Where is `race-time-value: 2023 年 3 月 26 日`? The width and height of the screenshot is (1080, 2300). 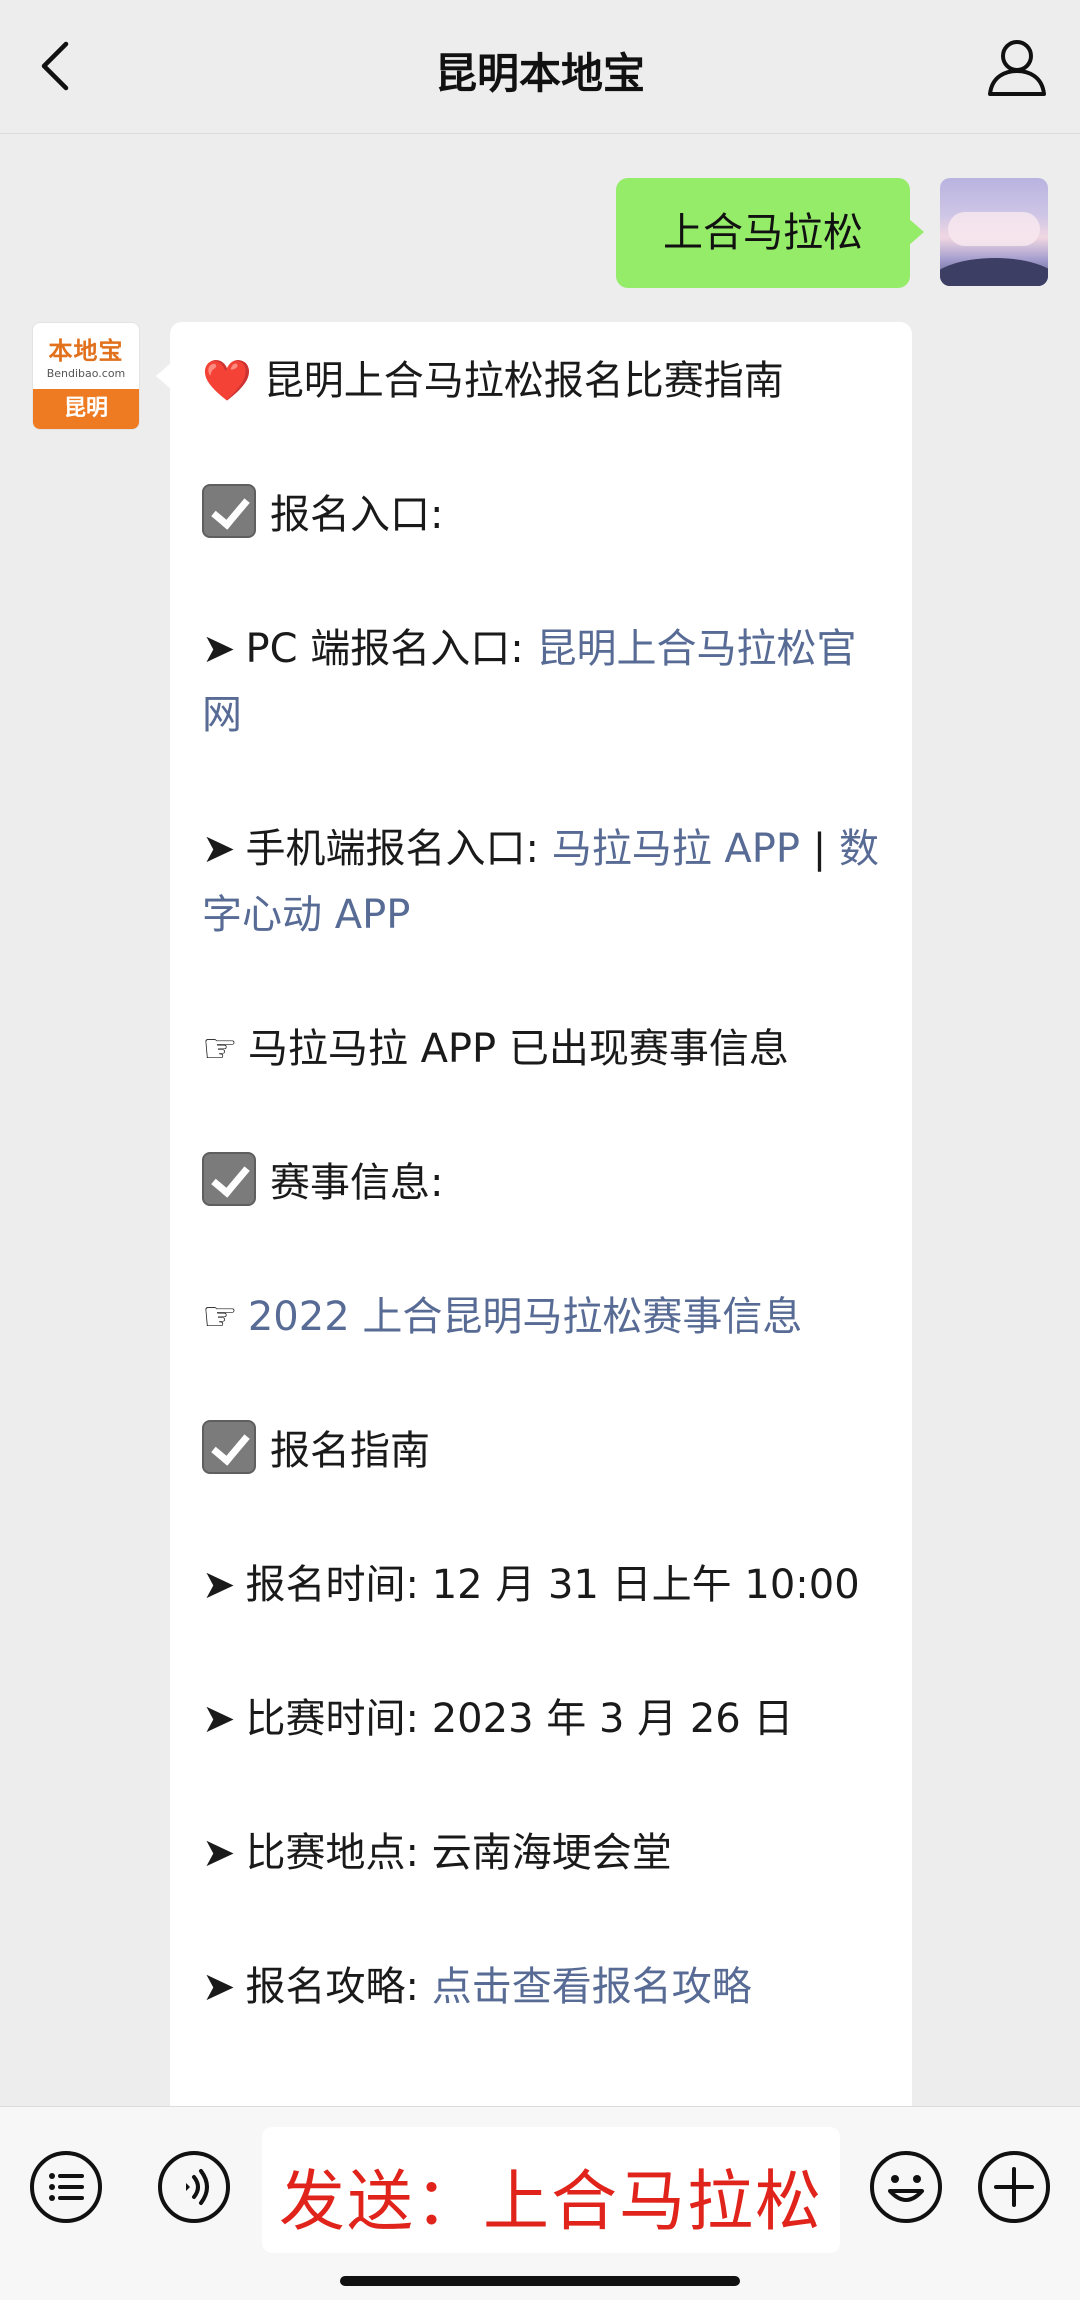 race-time-value: 2023 年 3 月 26 日 is located at coordinates (612, 1719).